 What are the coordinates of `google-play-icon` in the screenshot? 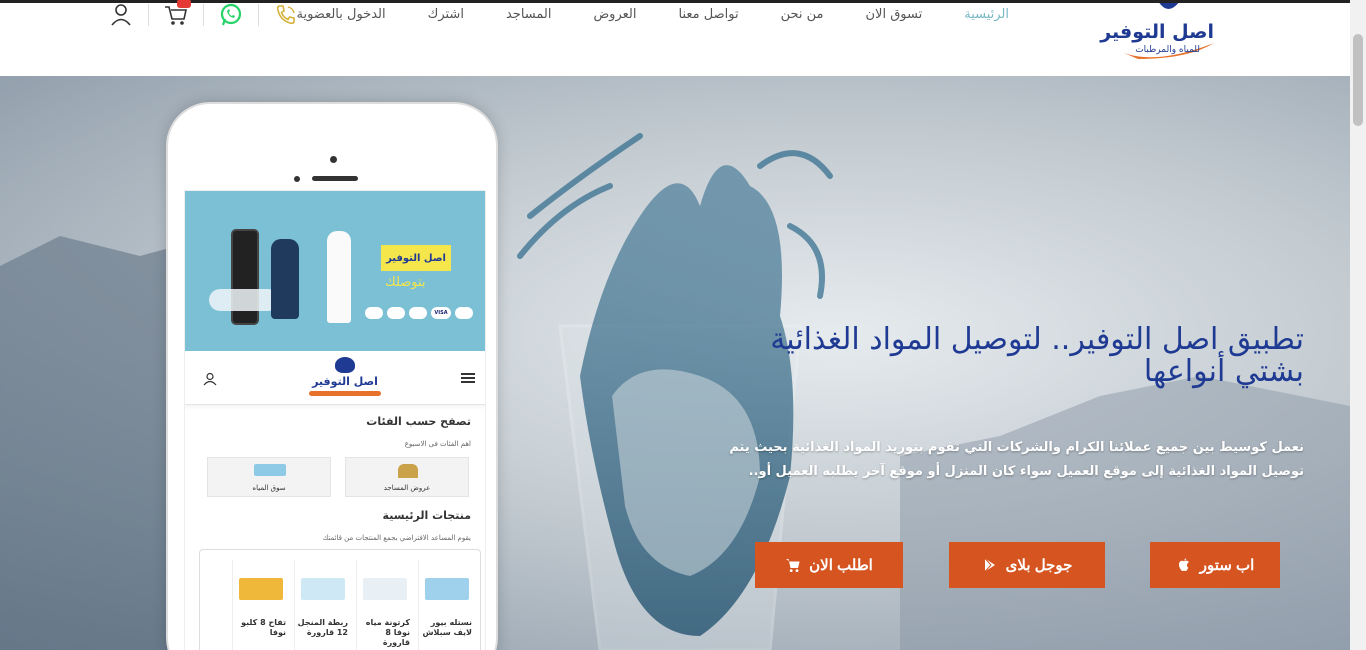 It's located at (989, 565).